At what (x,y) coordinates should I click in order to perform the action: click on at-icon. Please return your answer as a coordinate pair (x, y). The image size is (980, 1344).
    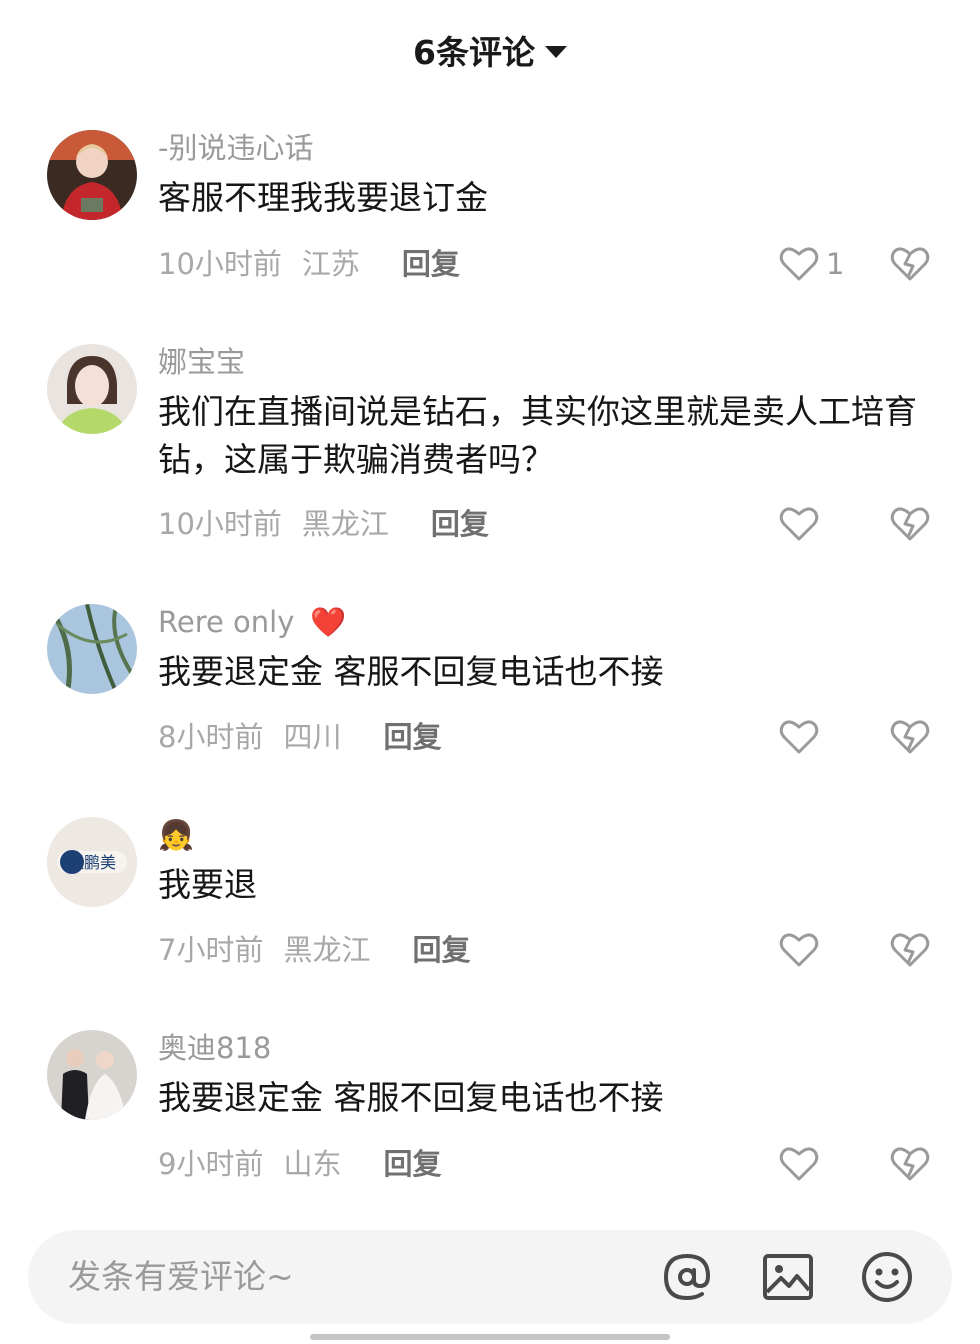
    Looking at the image, I should click on (687, 1277).